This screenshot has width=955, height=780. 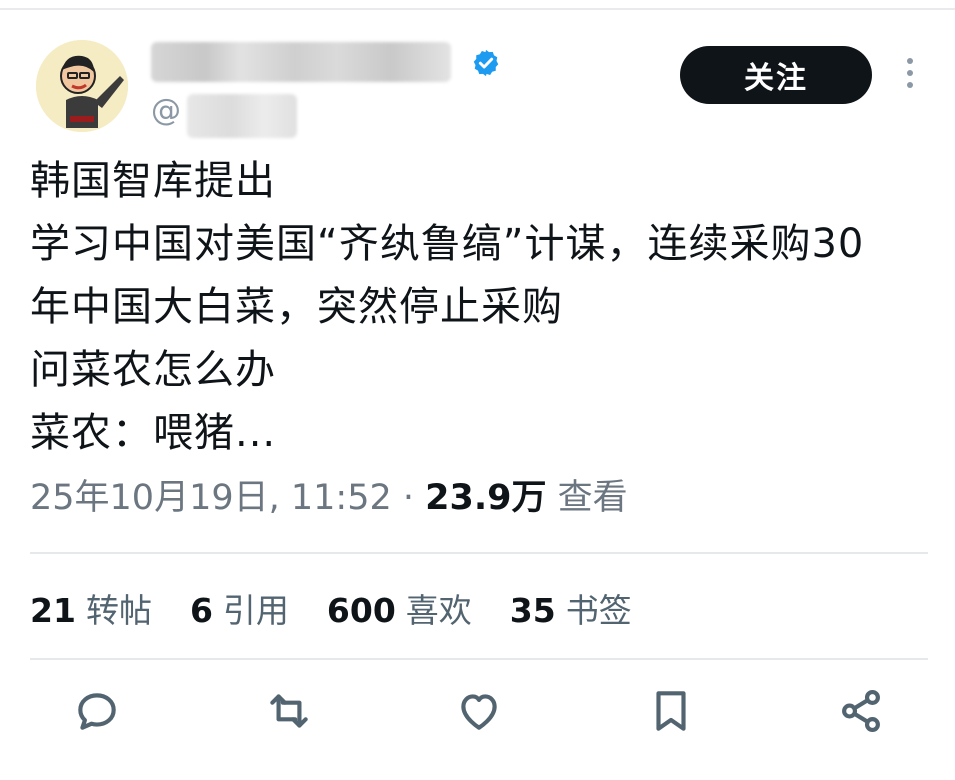 What do you see at coordinates (255, 610) in the screenshot?
I see `stat-label: 引用` at bounding box center [255, 610].